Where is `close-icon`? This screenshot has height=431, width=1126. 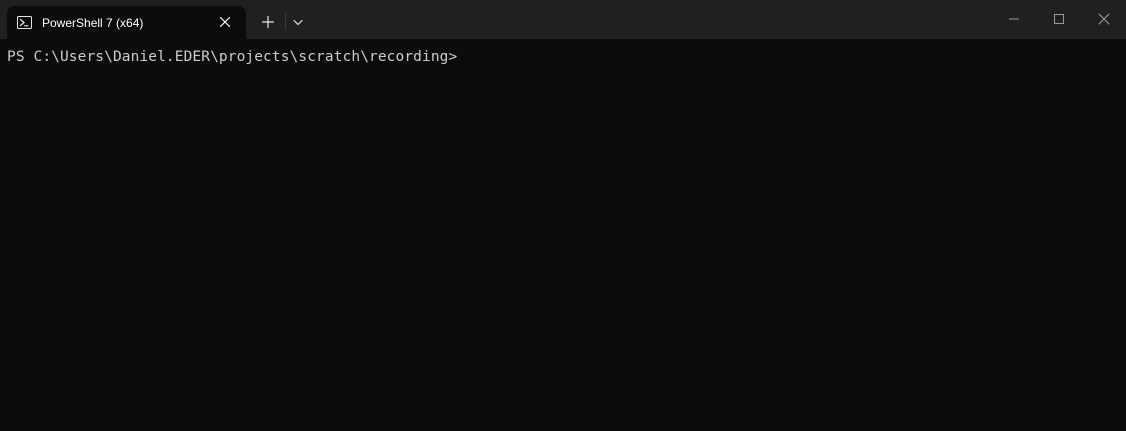 close-icon is located at coordinates (1104, 19).